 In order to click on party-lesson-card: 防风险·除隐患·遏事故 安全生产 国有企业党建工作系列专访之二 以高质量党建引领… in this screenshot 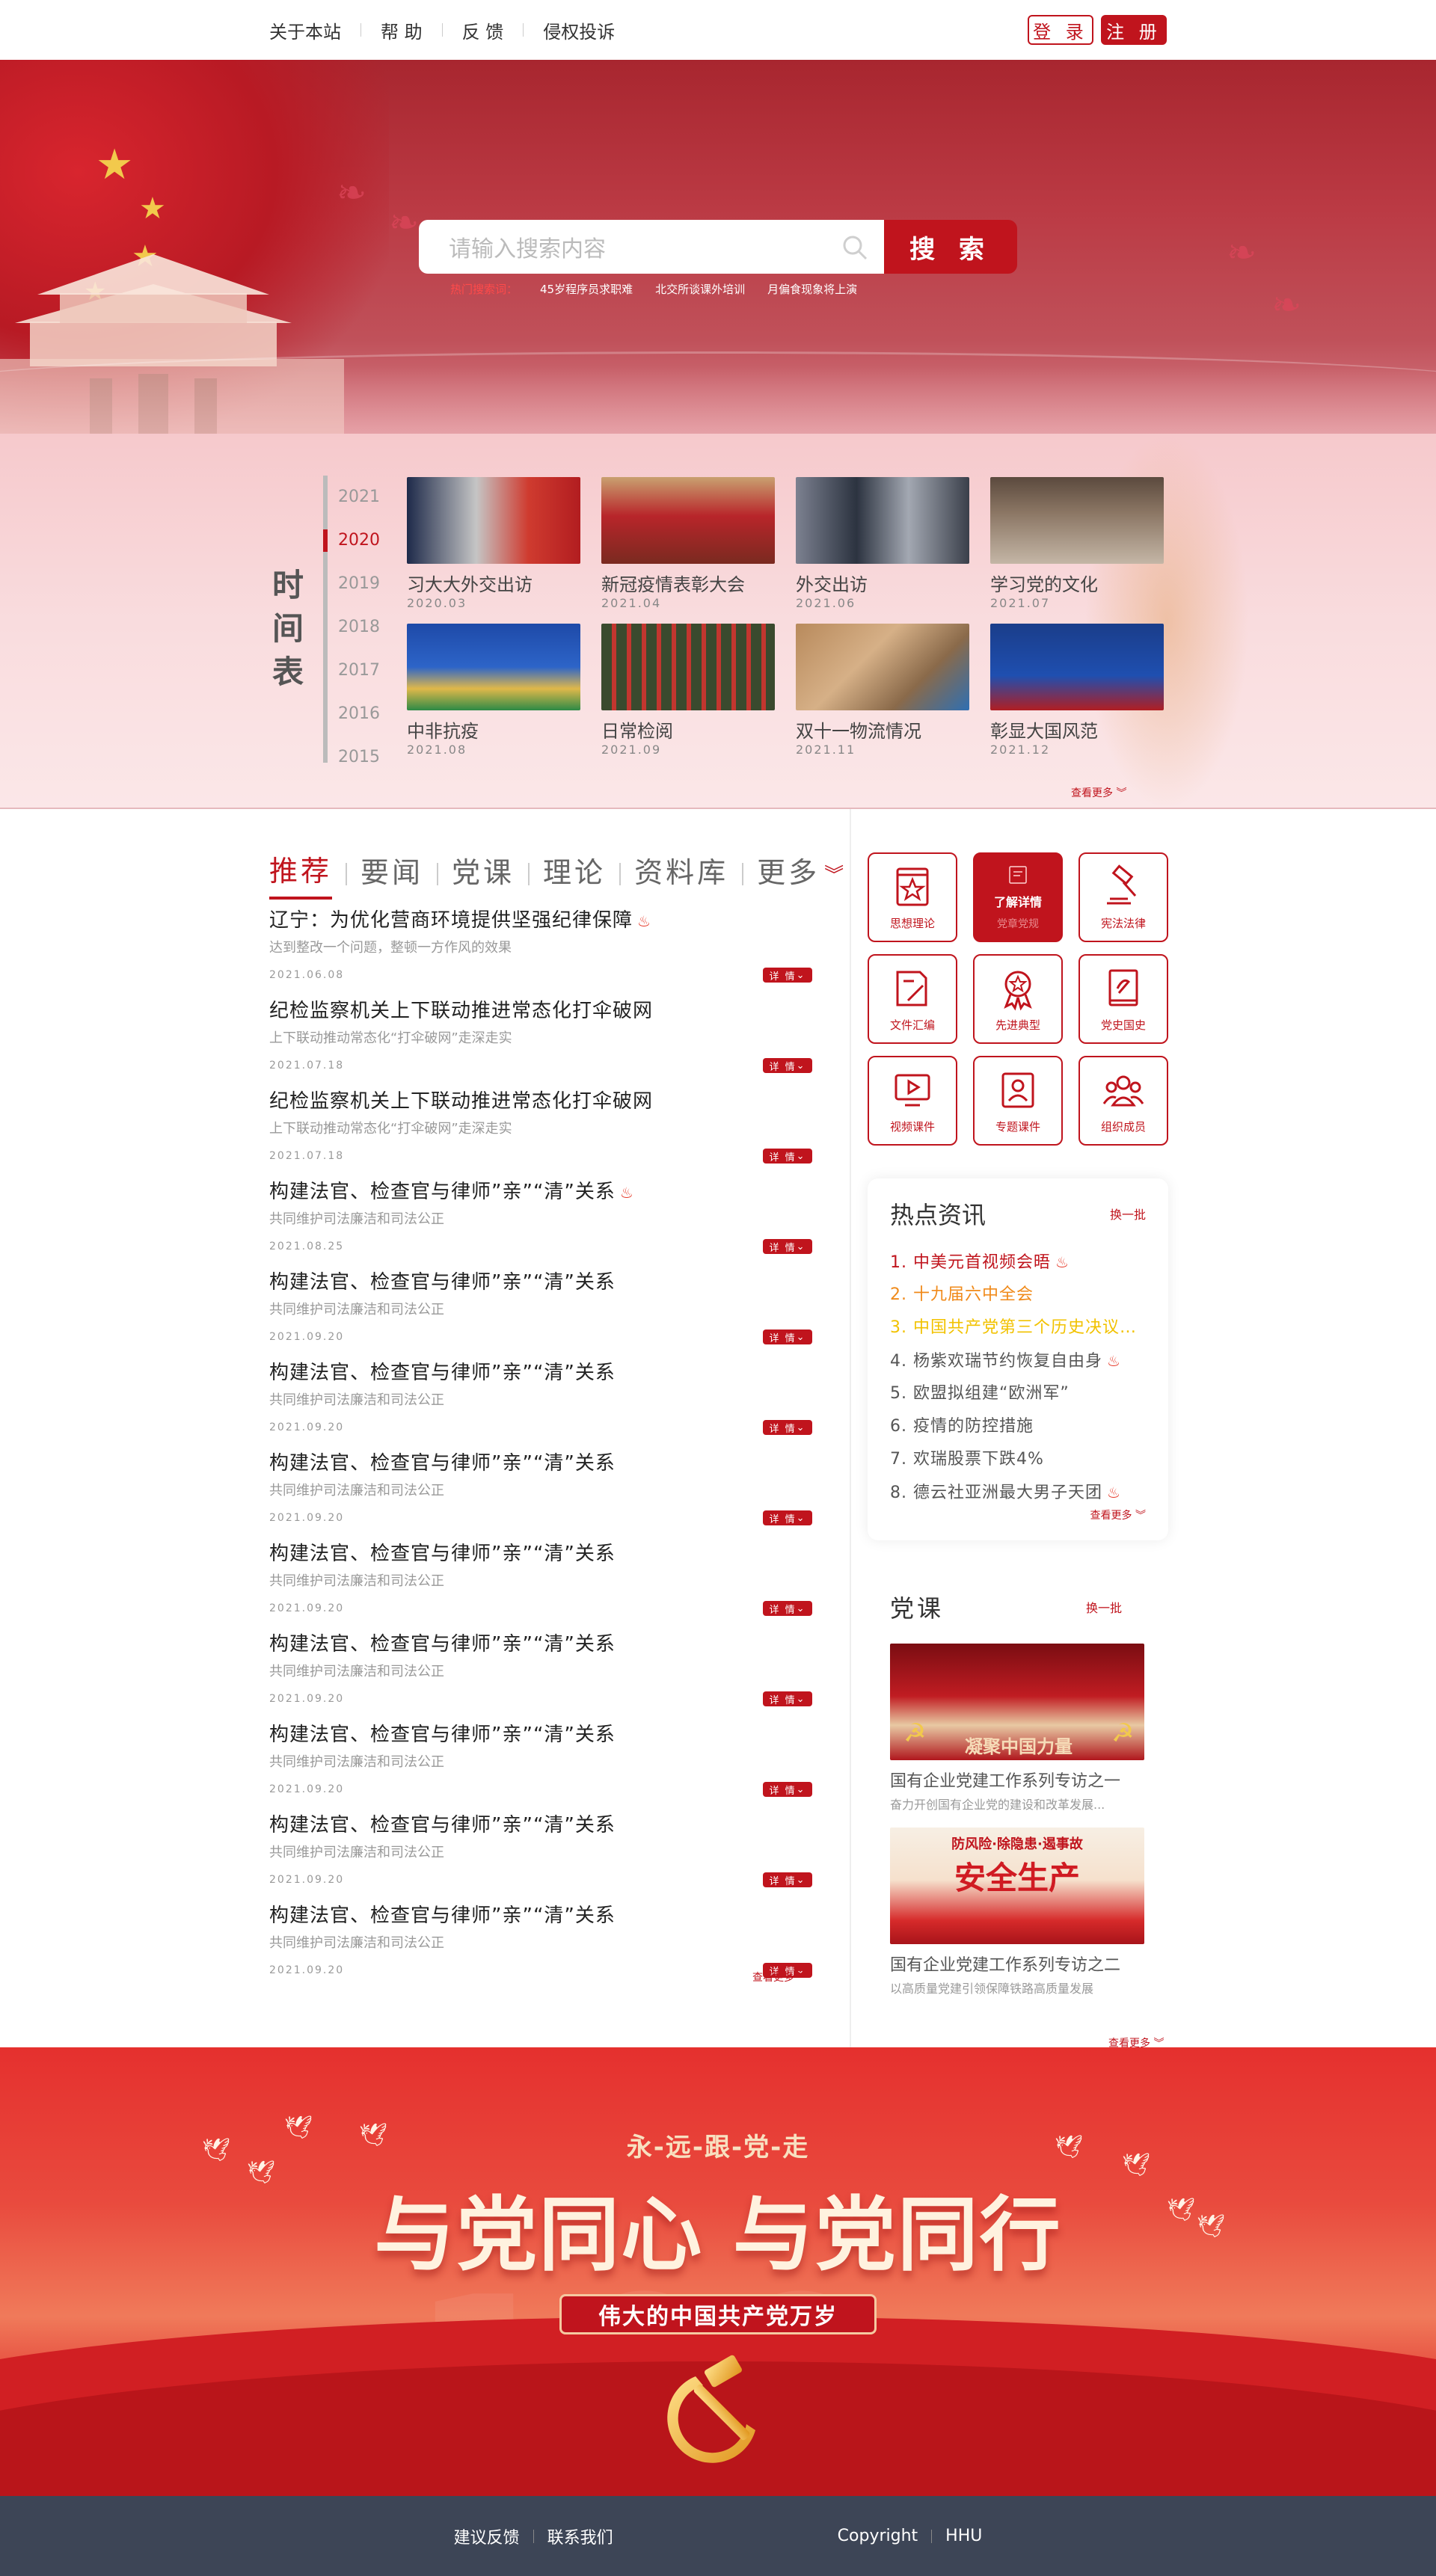, I will do `click(1017, 1912)`.